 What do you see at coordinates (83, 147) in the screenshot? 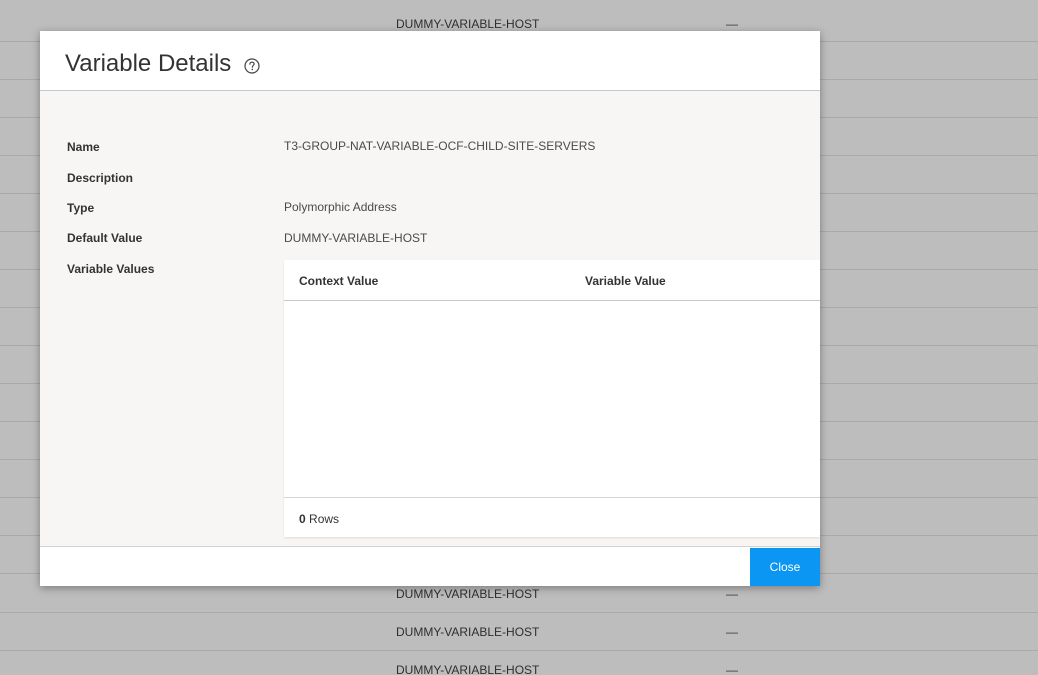
I see `name-label: Name` at bounding box center [83, 147].